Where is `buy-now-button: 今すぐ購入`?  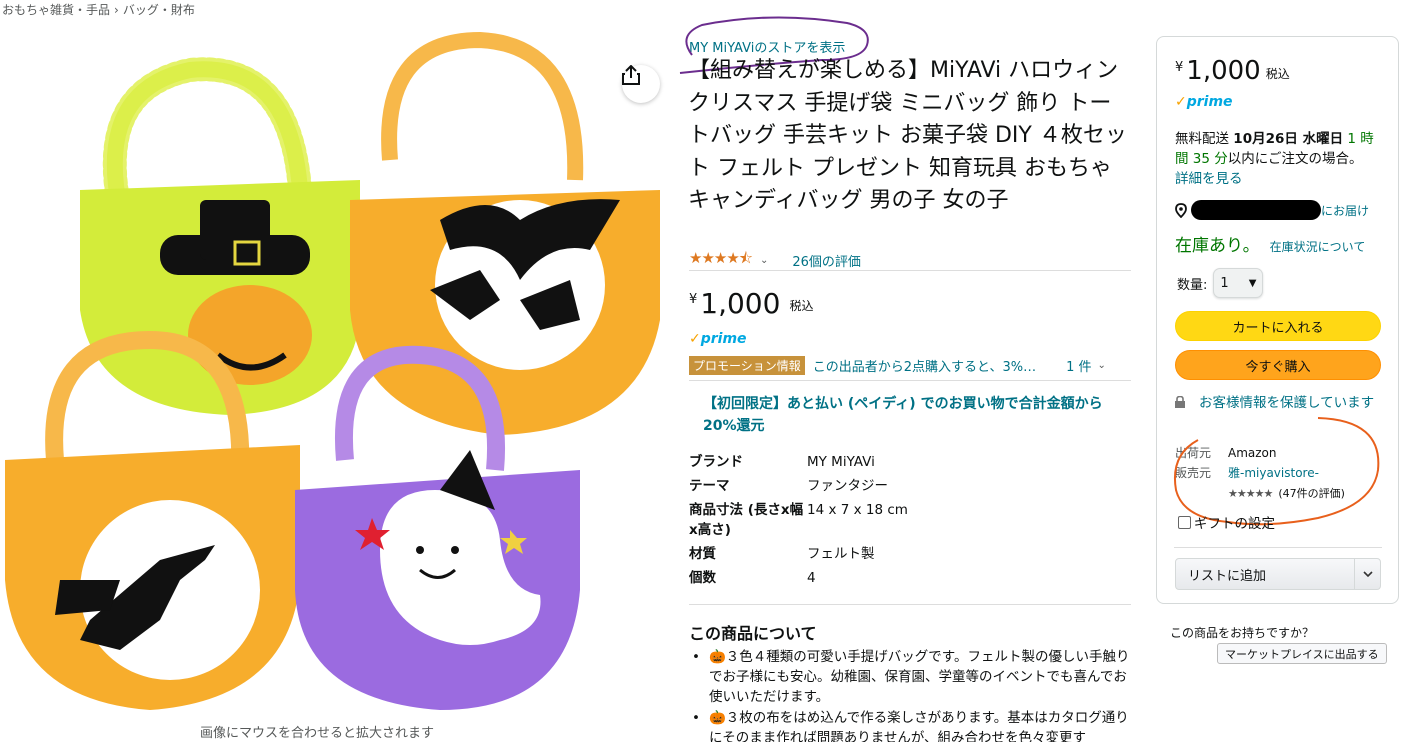 buy-now-button: 今すぐ購入 is located at coordinates (1278, 365).